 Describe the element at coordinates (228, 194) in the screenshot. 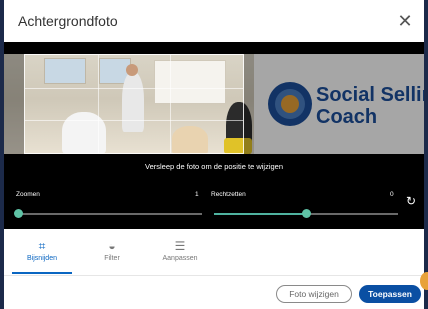

I see `straighten-label: Rechtzetten` at that location.